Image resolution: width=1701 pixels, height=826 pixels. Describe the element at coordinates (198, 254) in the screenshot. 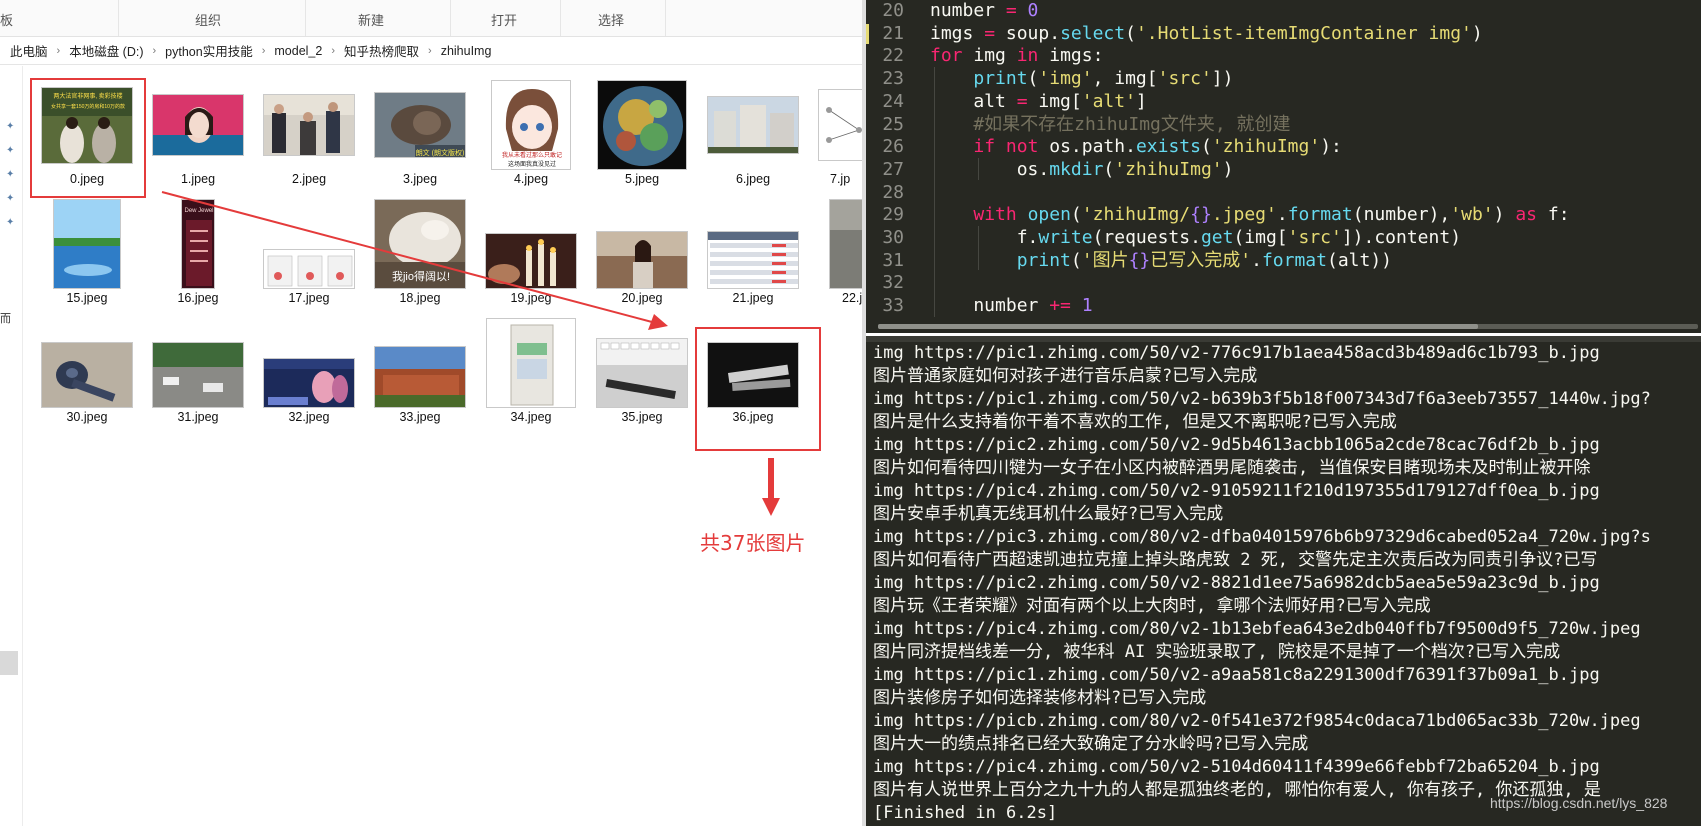

I see `file-tile: Dew Jewel 16.jpeg` at that location.